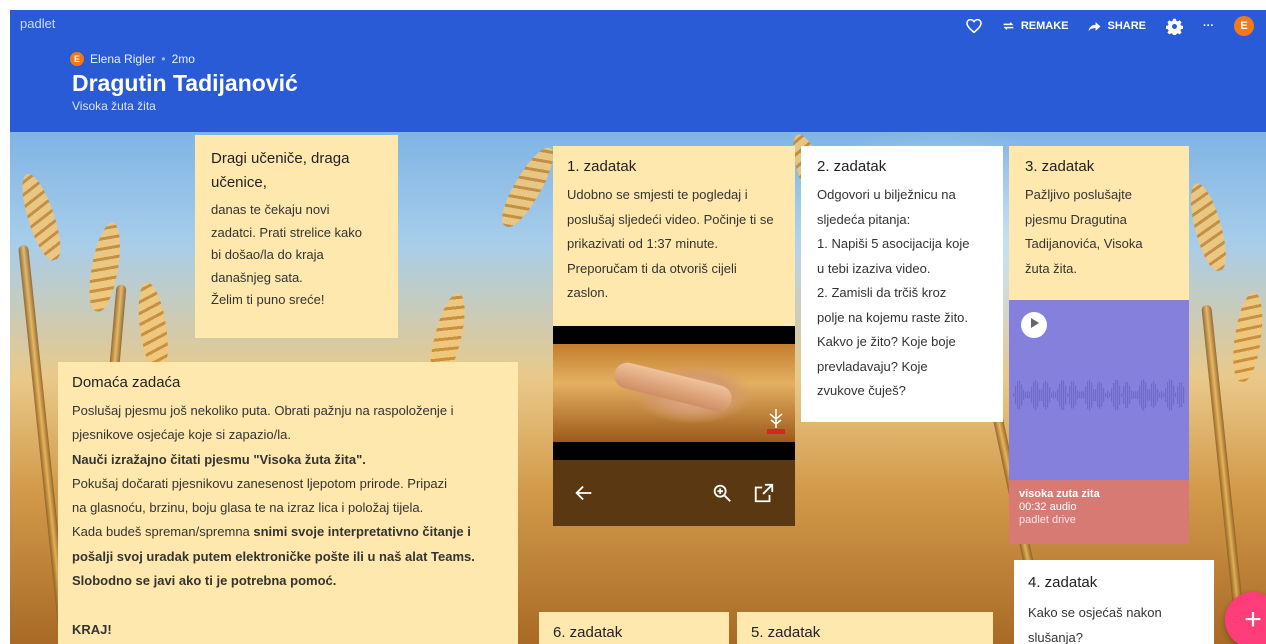 This screenshot has width=1266, height=644. What do you see at coordinates (893, 317) in the screenshot?
I see `post-body-line: polje na kojemu raste žito.` at bounding box center [893, 317].